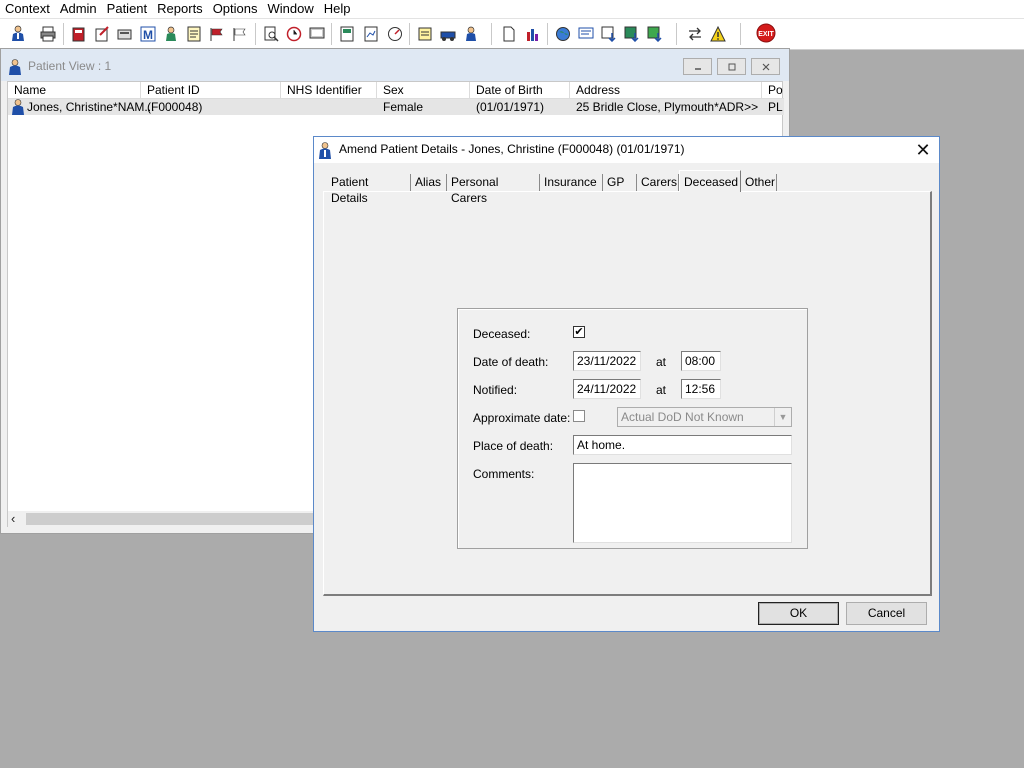 This screenshot has height=768, width=1024. What do you see at coordinates (170, 33) in the screenshot?
I see `doctor-icon` at bounding box center [170, 33].